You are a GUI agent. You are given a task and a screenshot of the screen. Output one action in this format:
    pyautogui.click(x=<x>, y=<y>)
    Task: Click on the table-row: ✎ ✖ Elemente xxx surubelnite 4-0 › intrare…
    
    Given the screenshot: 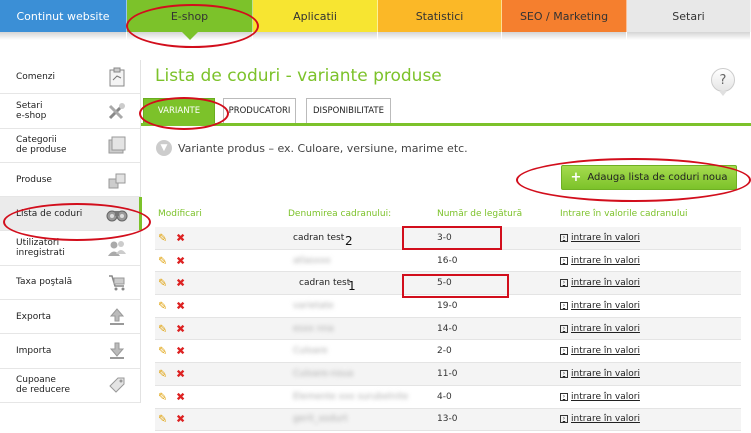 What is the action you would take?
    pyautogui.click(x=448, y=397)
    